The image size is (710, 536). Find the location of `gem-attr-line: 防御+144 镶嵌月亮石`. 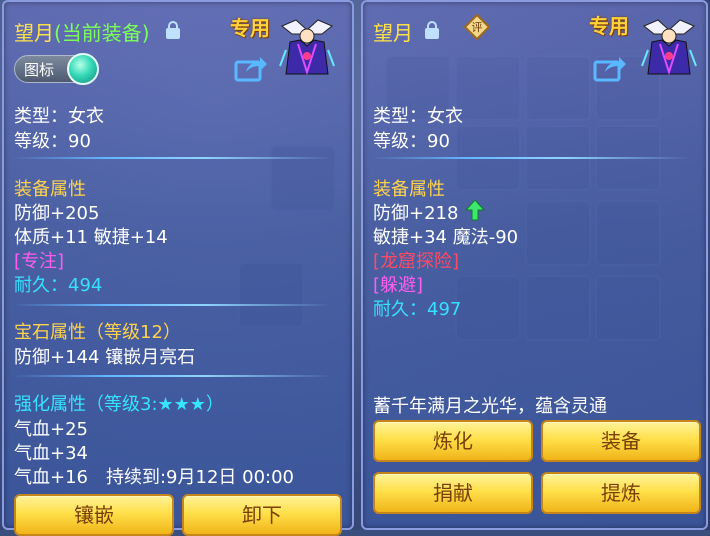

gem-attr-line: 防御+144 镶嵌月亮石 is located at coordinates (105, 357).